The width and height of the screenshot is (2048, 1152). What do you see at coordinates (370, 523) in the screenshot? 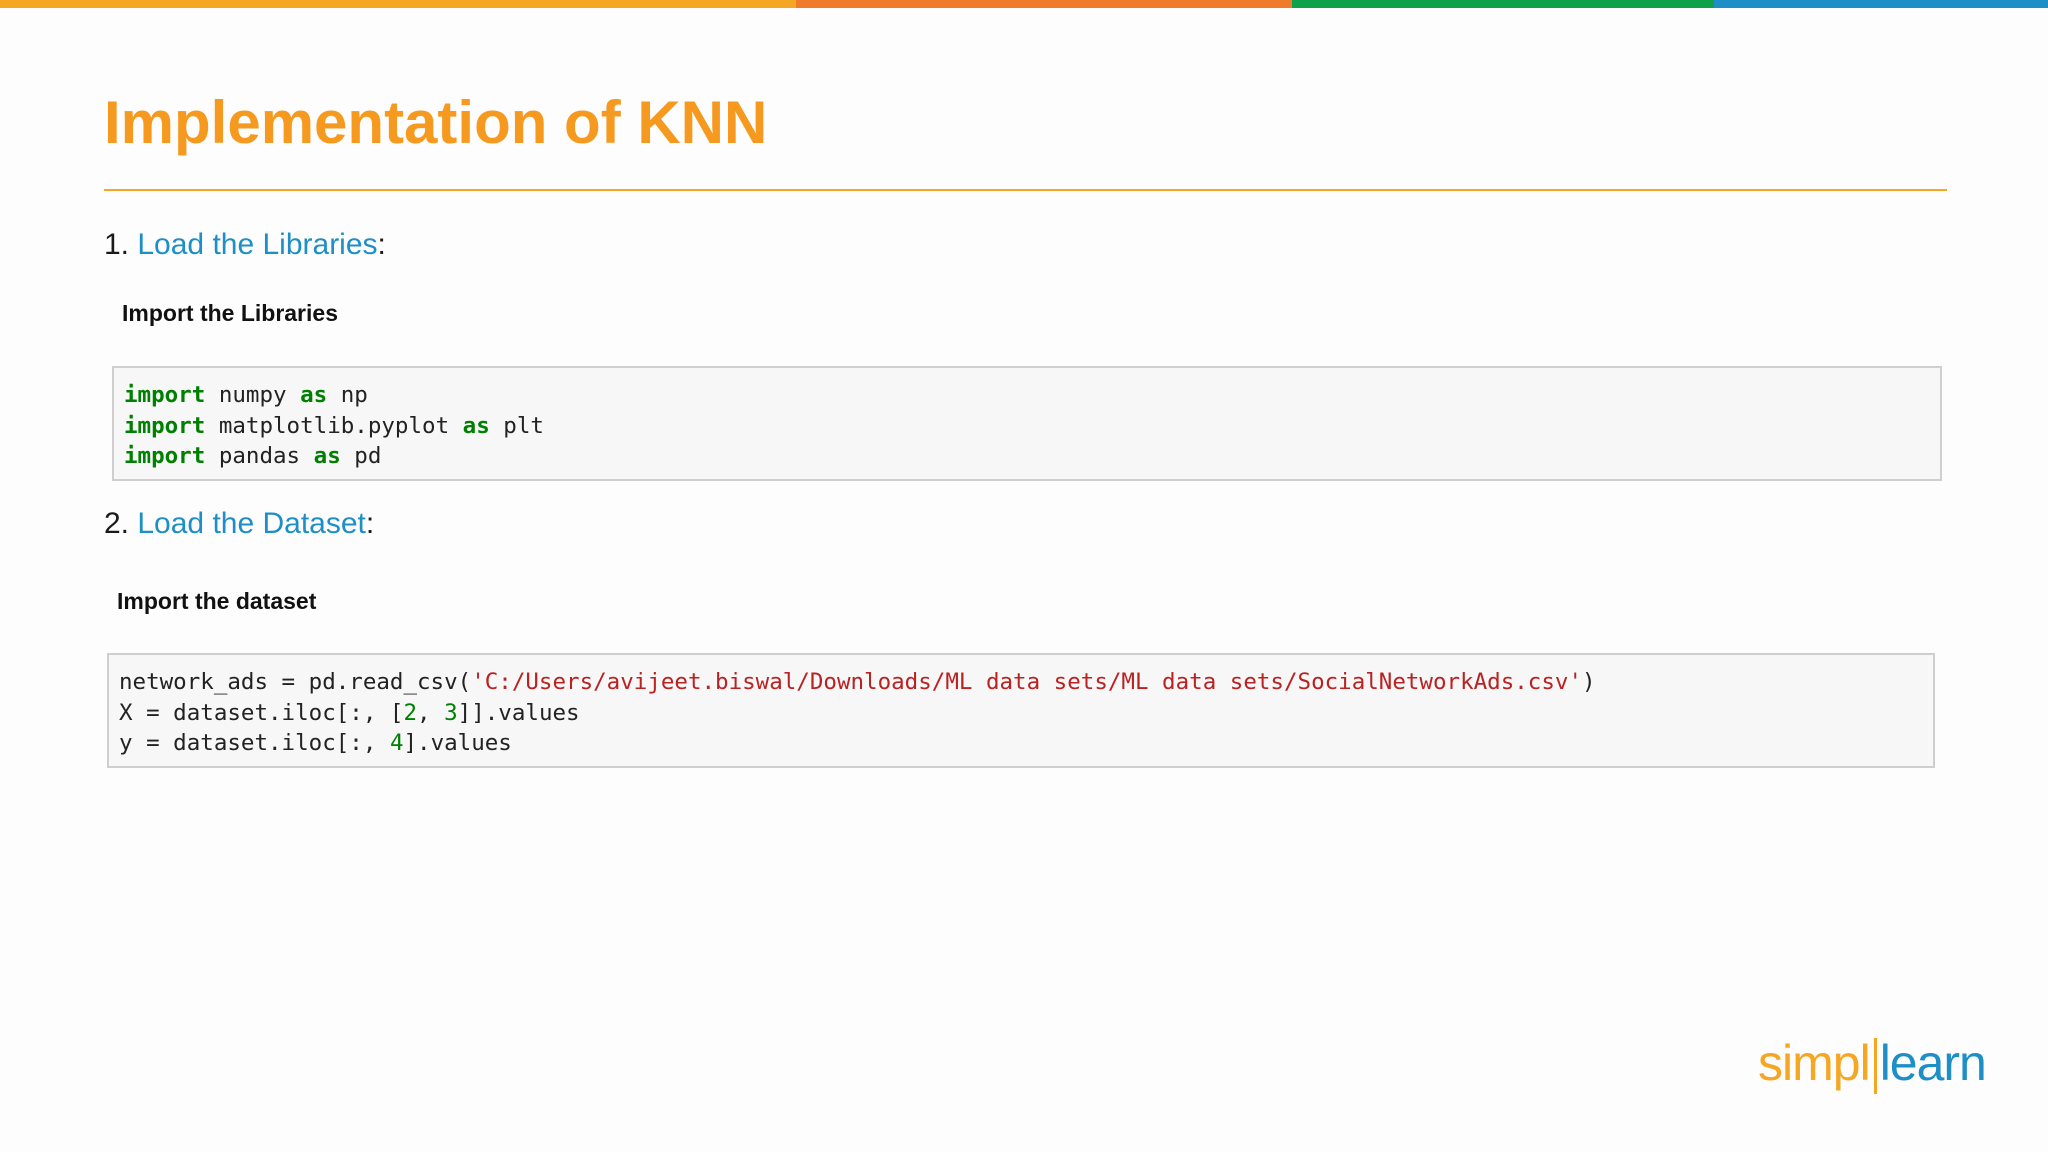
I see `step-2-colon: :` at bounding box center [370, 523].